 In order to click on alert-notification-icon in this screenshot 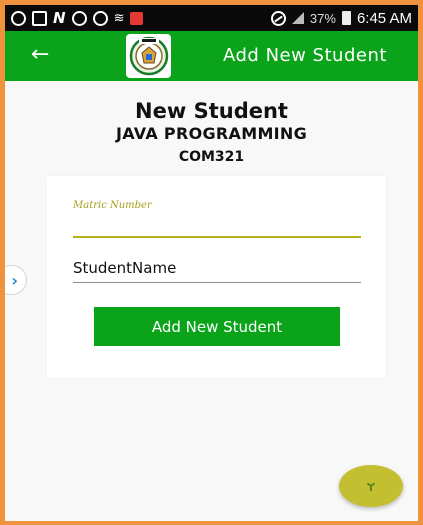, I will do `click(137, 18)`.